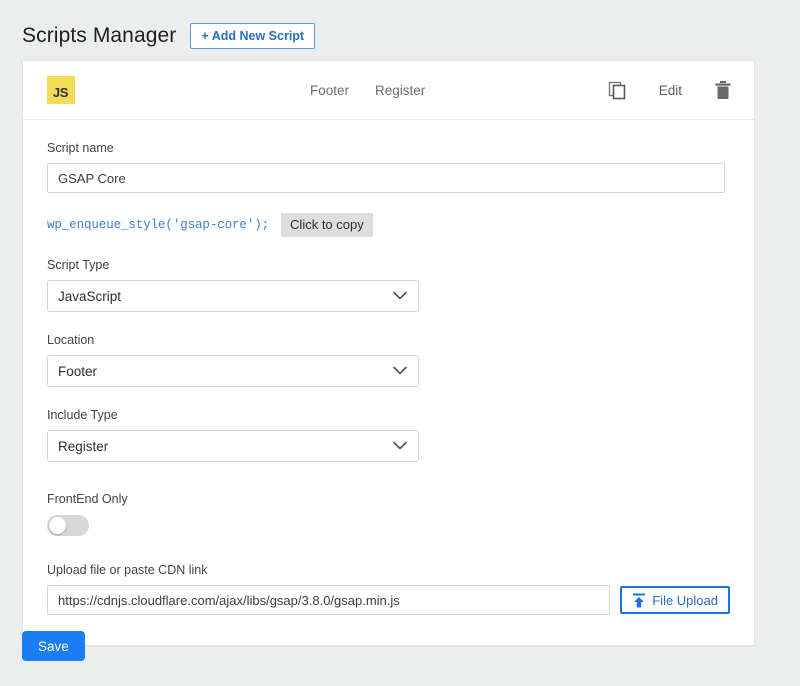  What do you see at coordinates (57, 525) in the screenshot?
I see `toggle-knob` at bounding box center [57, 525].